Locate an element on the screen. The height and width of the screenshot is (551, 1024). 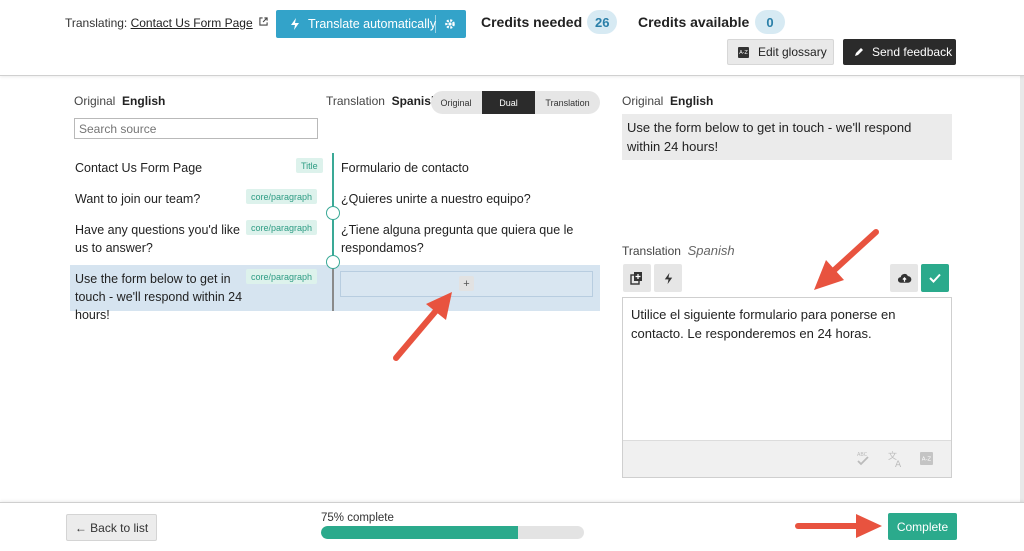
machine-translate-button is located at coordinates (668, 278).